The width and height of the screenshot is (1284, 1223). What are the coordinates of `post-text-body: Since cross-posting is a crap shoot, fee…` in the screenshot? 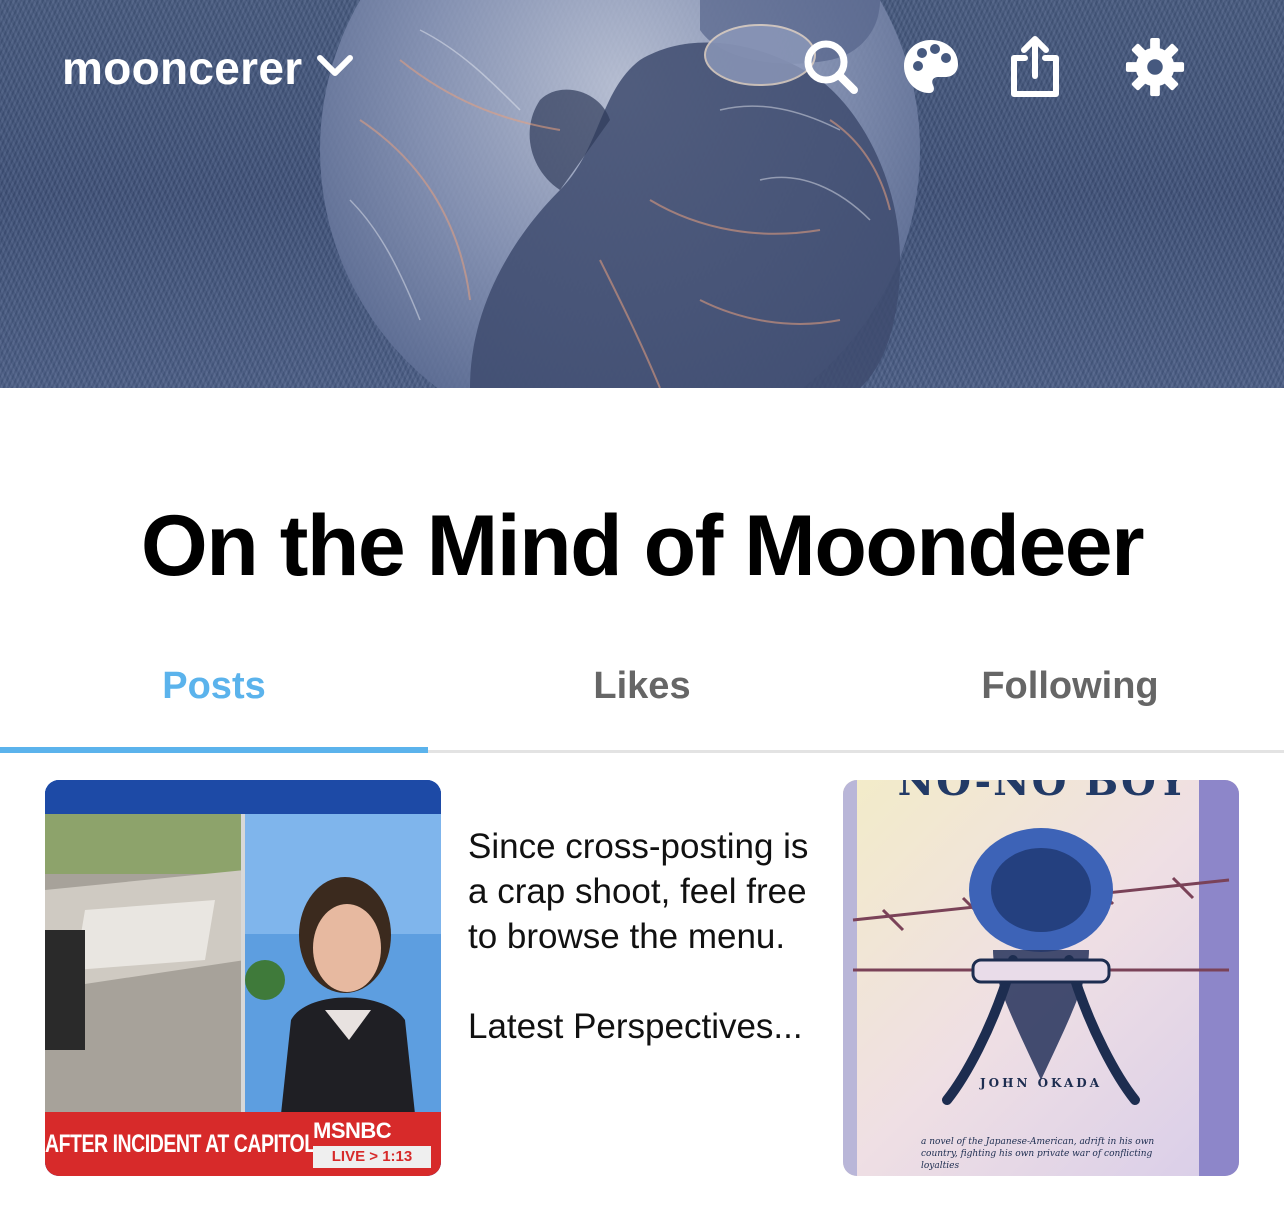 It's located at (638, 936).